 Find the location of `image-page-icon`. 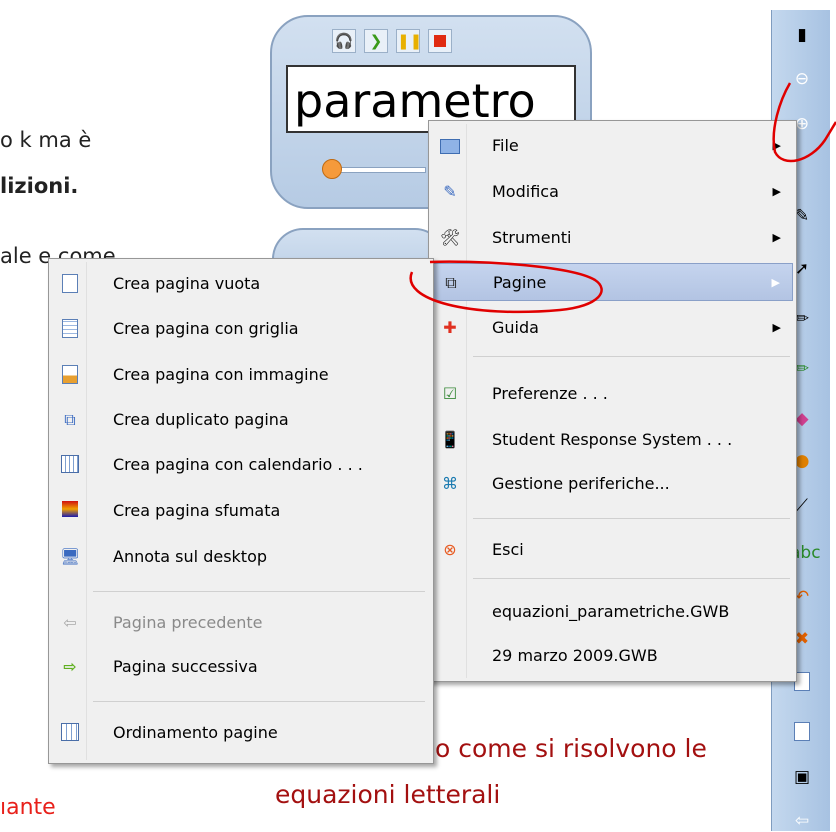

image-page-icon is located at coordinates (70, 375).